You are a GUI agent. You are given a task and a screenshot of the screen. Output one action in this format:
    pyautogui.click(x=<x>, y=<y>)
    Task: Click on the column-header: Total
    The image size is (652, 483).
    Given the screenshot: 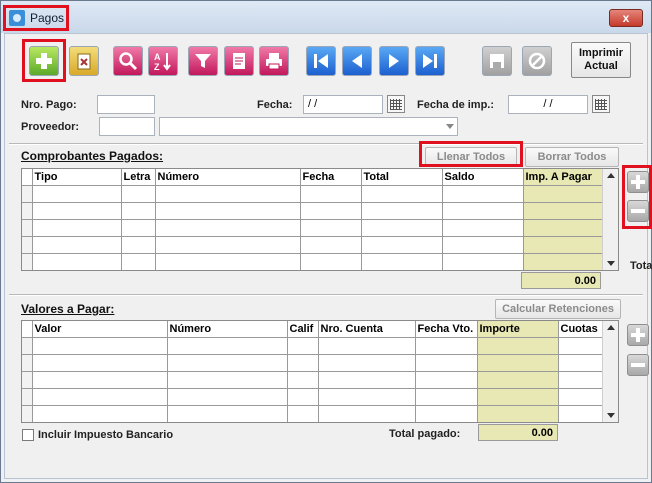 What is the action you would take?
    pyautogui.click(x=402, y=177)
    